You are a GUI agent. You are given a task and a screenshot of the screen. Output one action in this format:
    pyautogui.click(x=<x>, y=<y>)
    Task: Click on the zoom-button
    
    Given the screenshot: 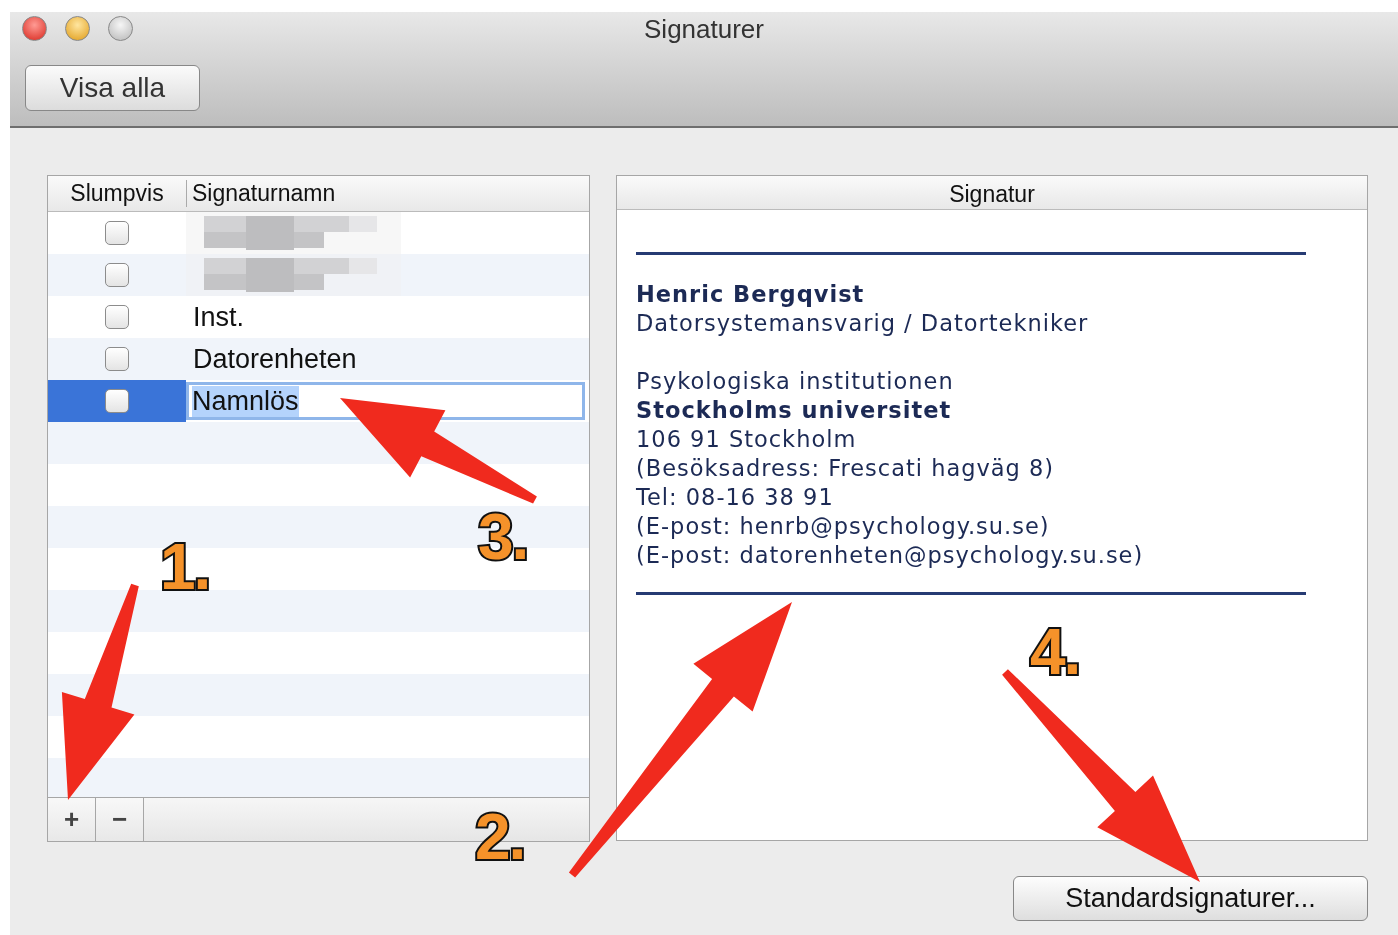 What is the action you would take?
    pyautogui.click(x=120, y=28)
    